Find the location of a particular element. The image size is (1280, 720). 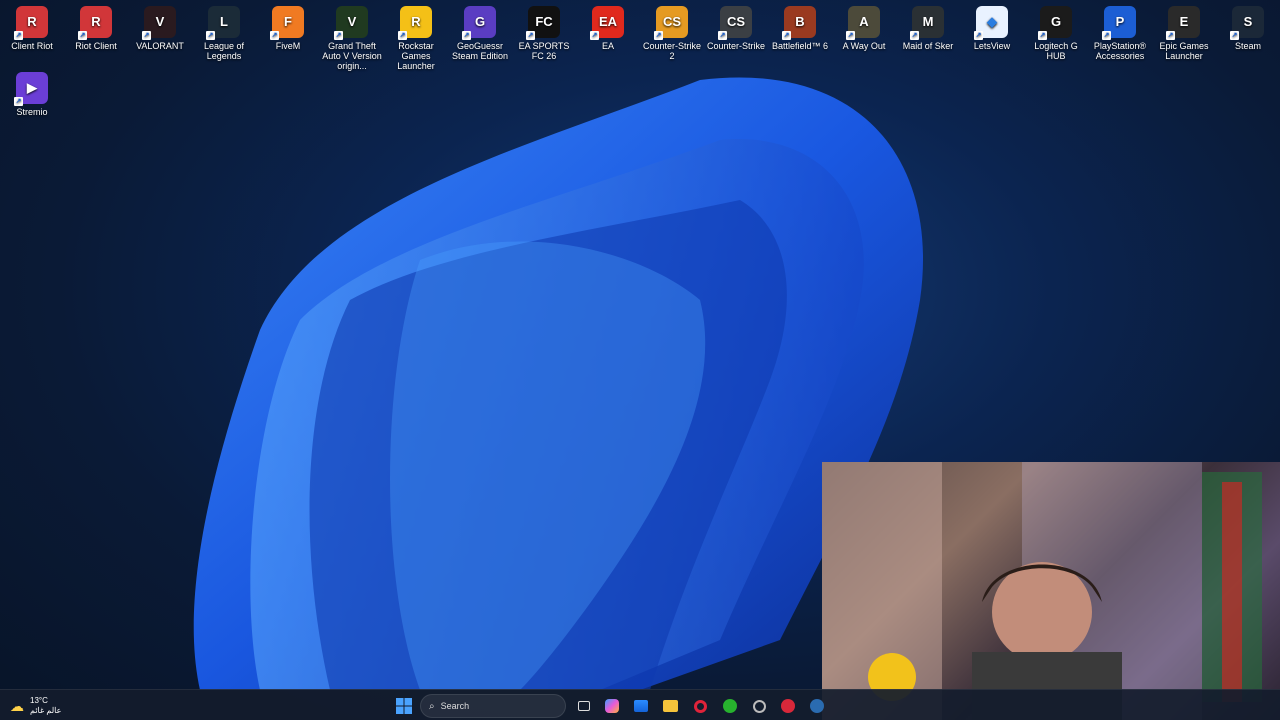

taskbar-opera is located at coordinates (700, 706).